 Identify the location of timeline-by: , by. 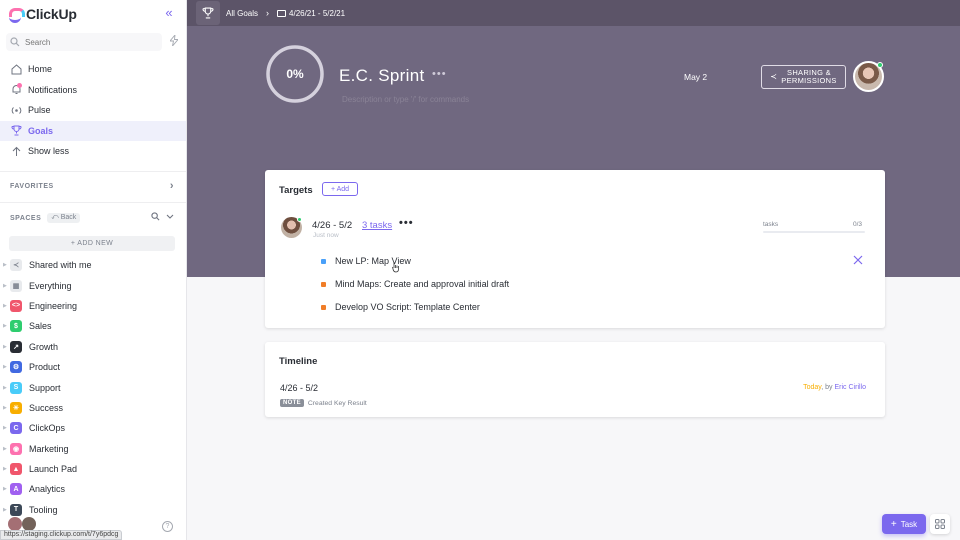
(827, 387).